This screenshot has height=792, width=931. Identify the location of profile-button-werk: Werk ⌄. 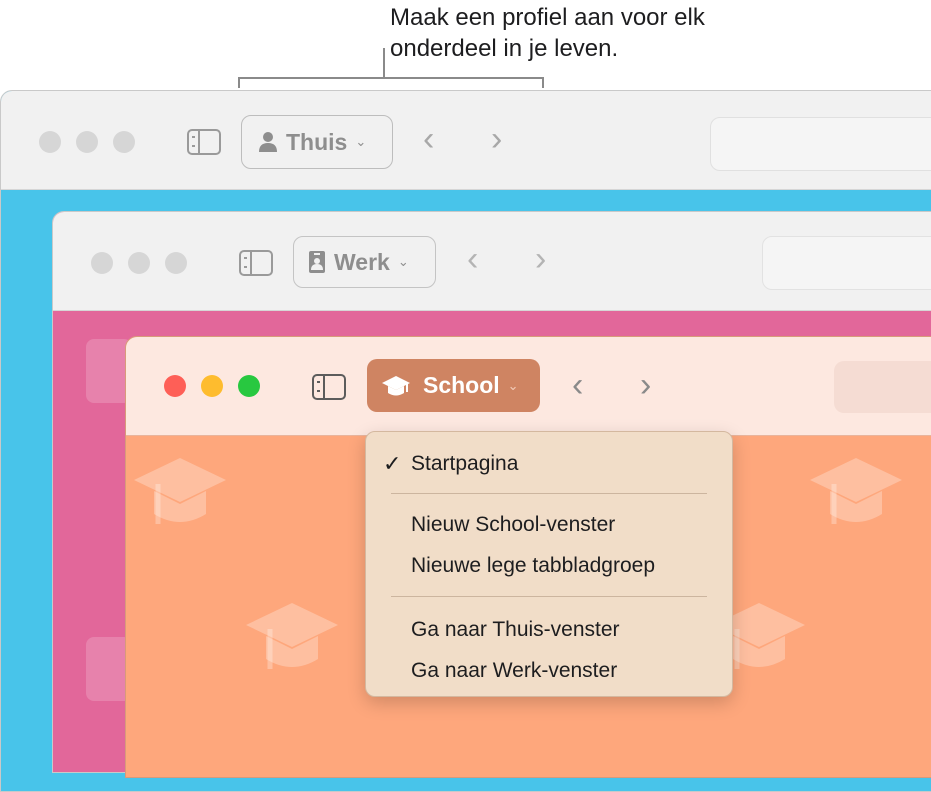
(364, 262).